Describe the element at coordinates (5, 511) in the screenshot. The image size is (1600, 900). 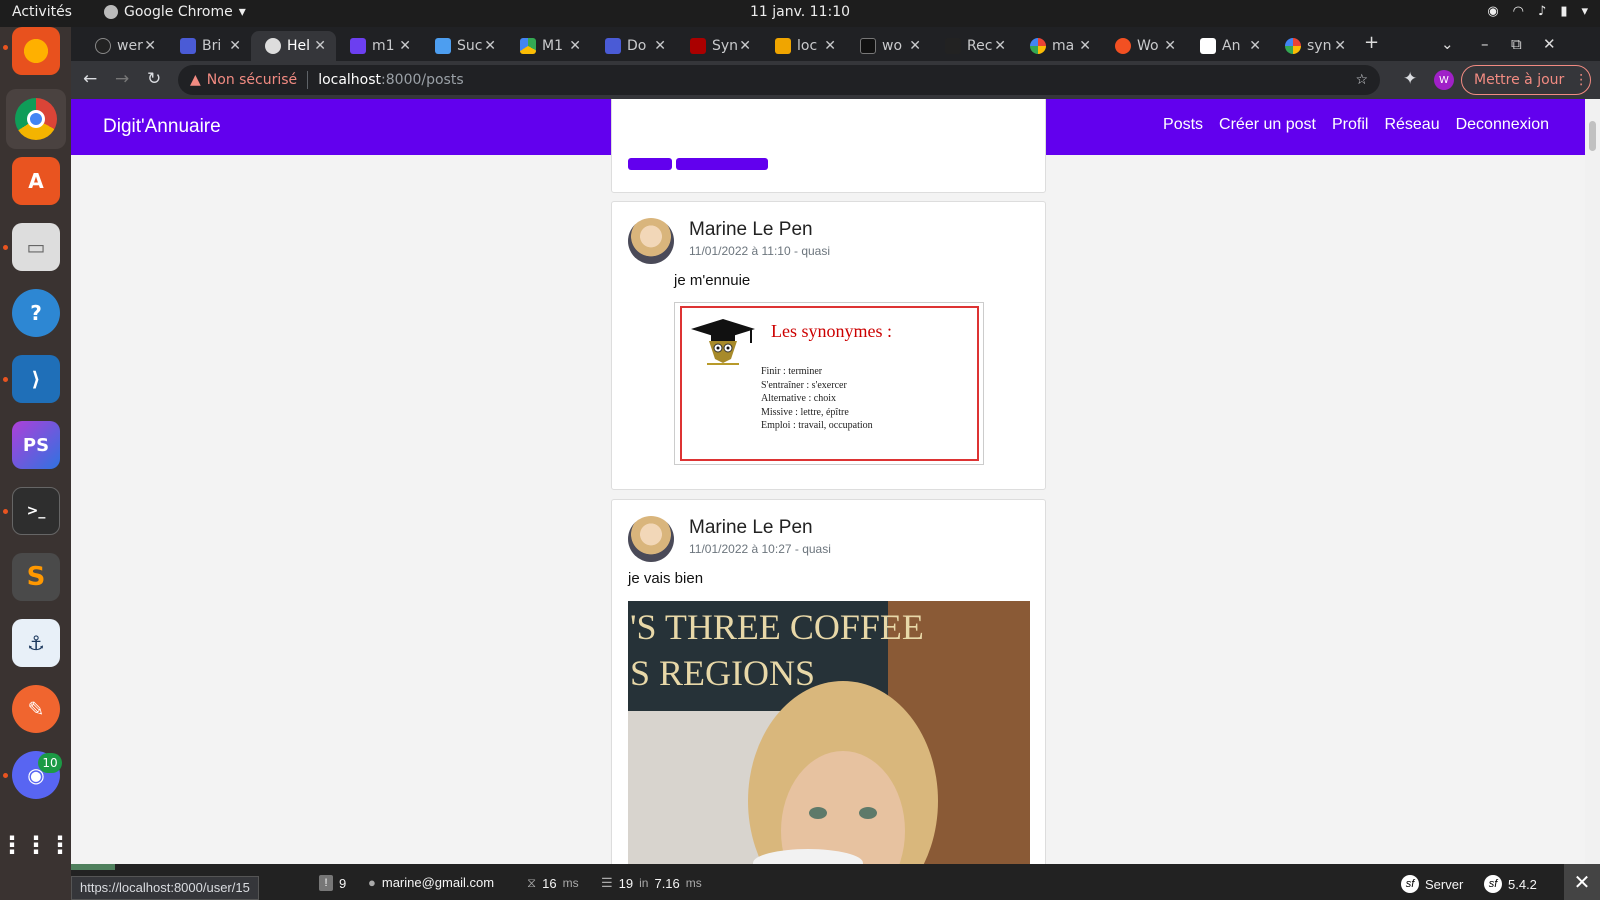
I see `running-indicator` at that location.